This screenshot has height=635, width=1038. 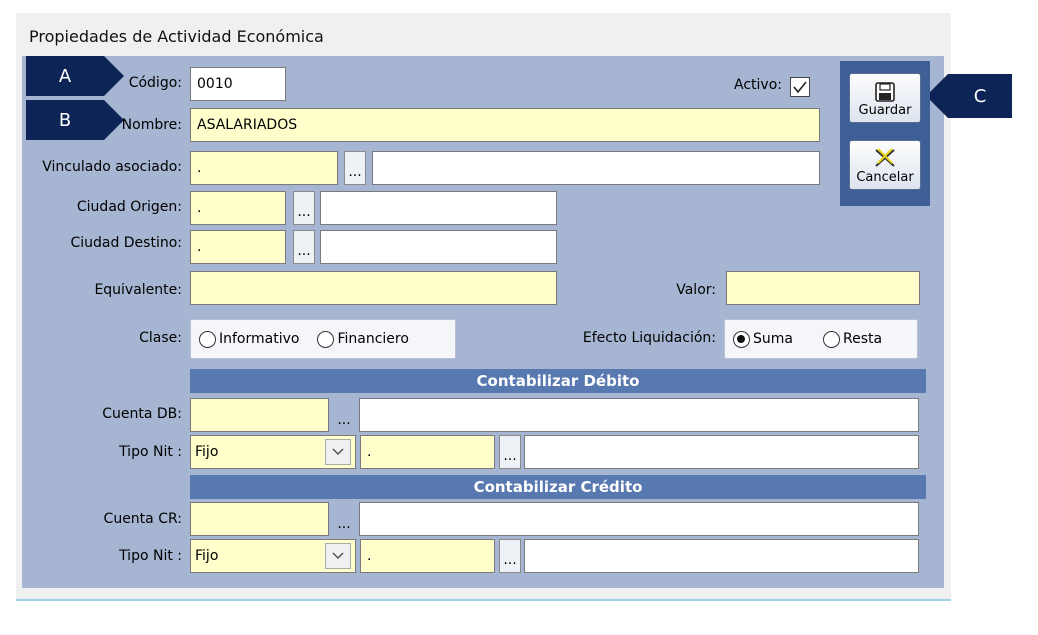 What do you see at coordinates (129, 207) in the screenshot?
I see `ciudad-origen-label: Ciudad Origen:` at bounding box center [129, 207].